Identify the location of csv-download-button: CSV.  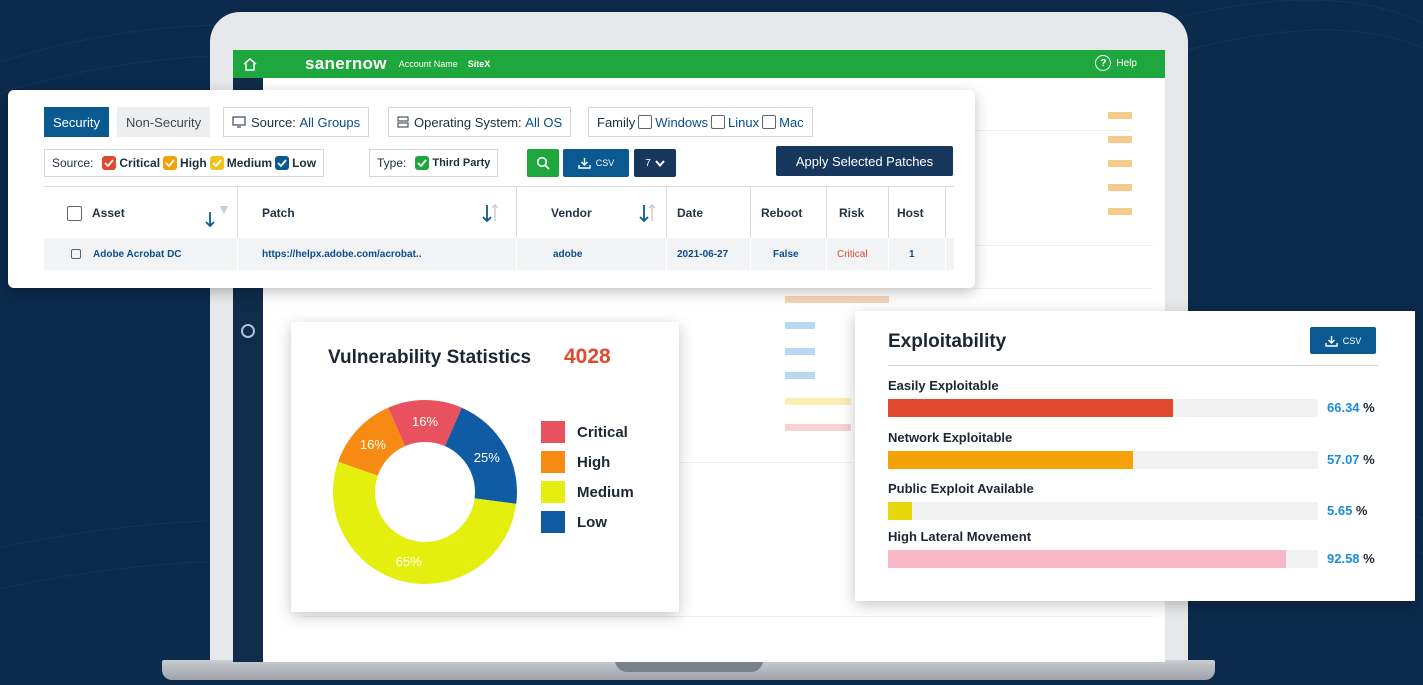
(596, 163).